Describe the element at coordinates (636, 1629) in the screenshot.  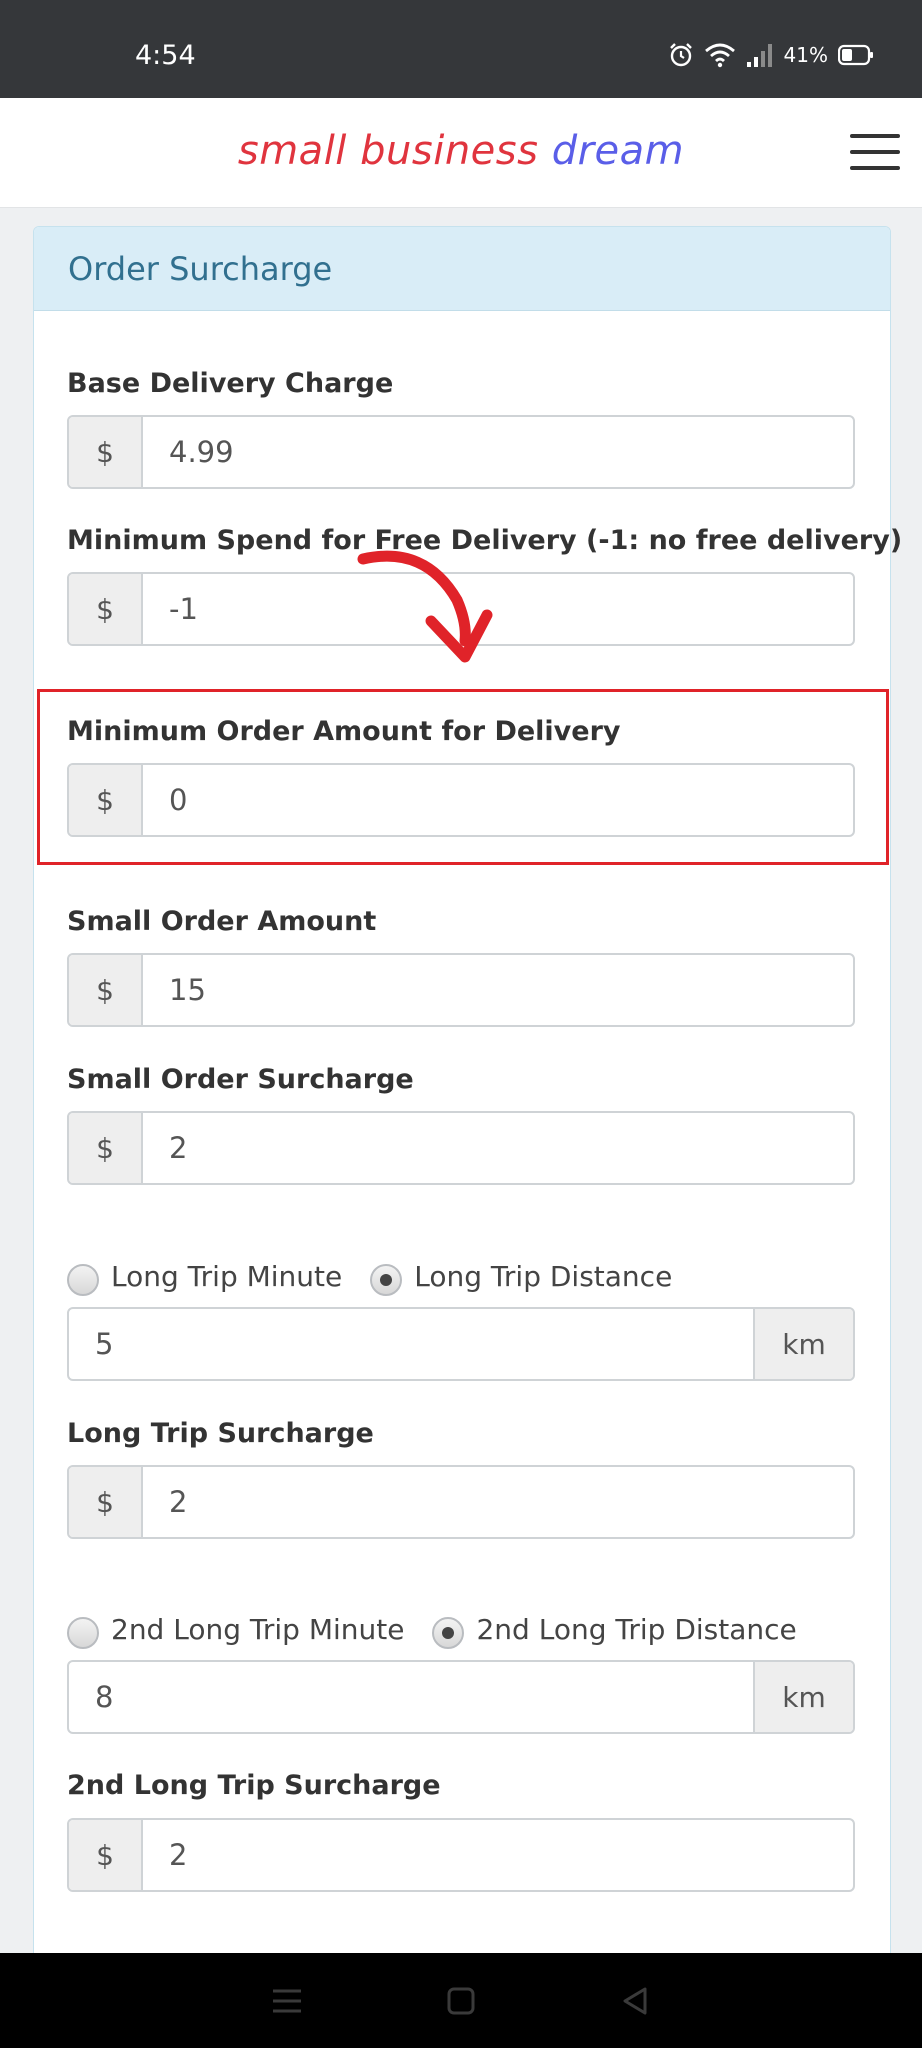
I see `radio-label: 2nd Long Trip Distance` at that location.